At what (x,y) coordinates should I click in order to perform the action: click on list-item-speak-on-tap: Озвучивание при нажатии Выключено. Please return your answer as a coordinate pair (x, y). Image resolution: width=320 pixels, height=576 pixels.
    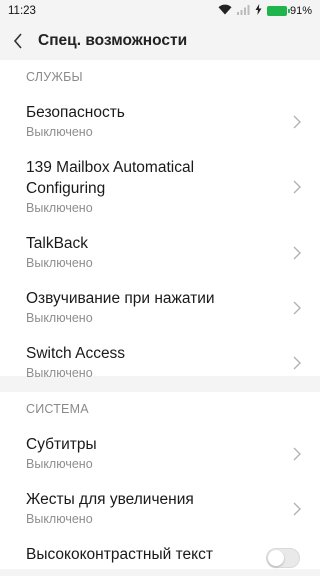
    Looking at the image, I should click on (160, 307).